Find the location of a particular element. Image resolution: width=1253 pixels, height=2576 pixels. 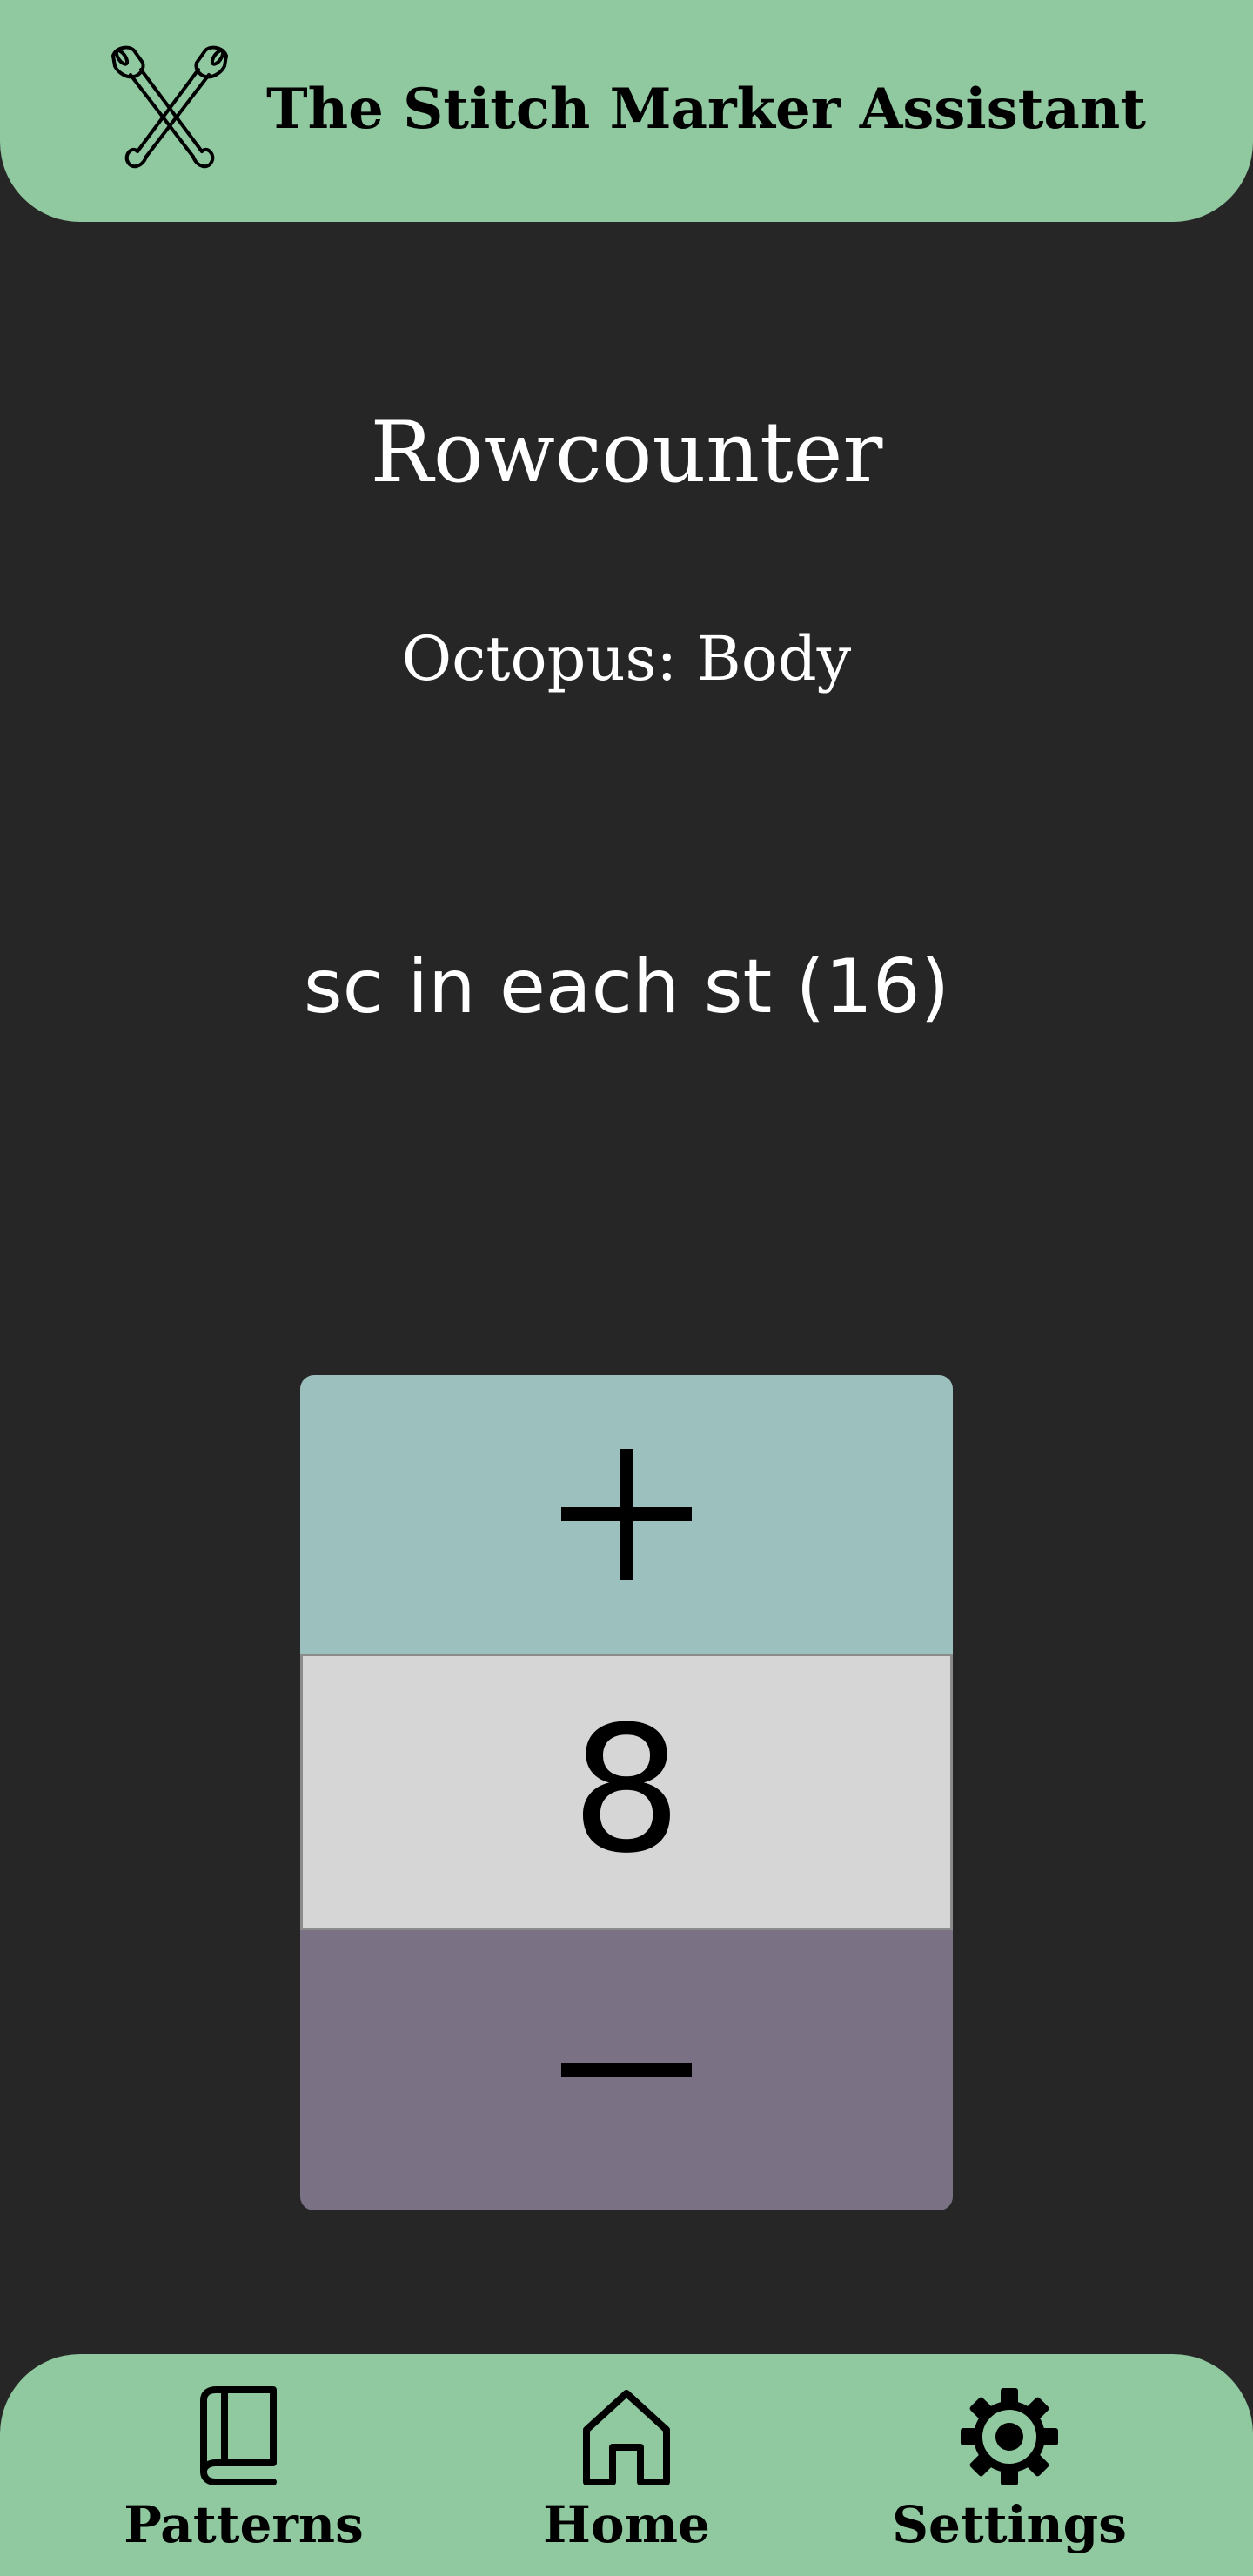

nav-label-home: Home is located at coordinates (626, 2524).